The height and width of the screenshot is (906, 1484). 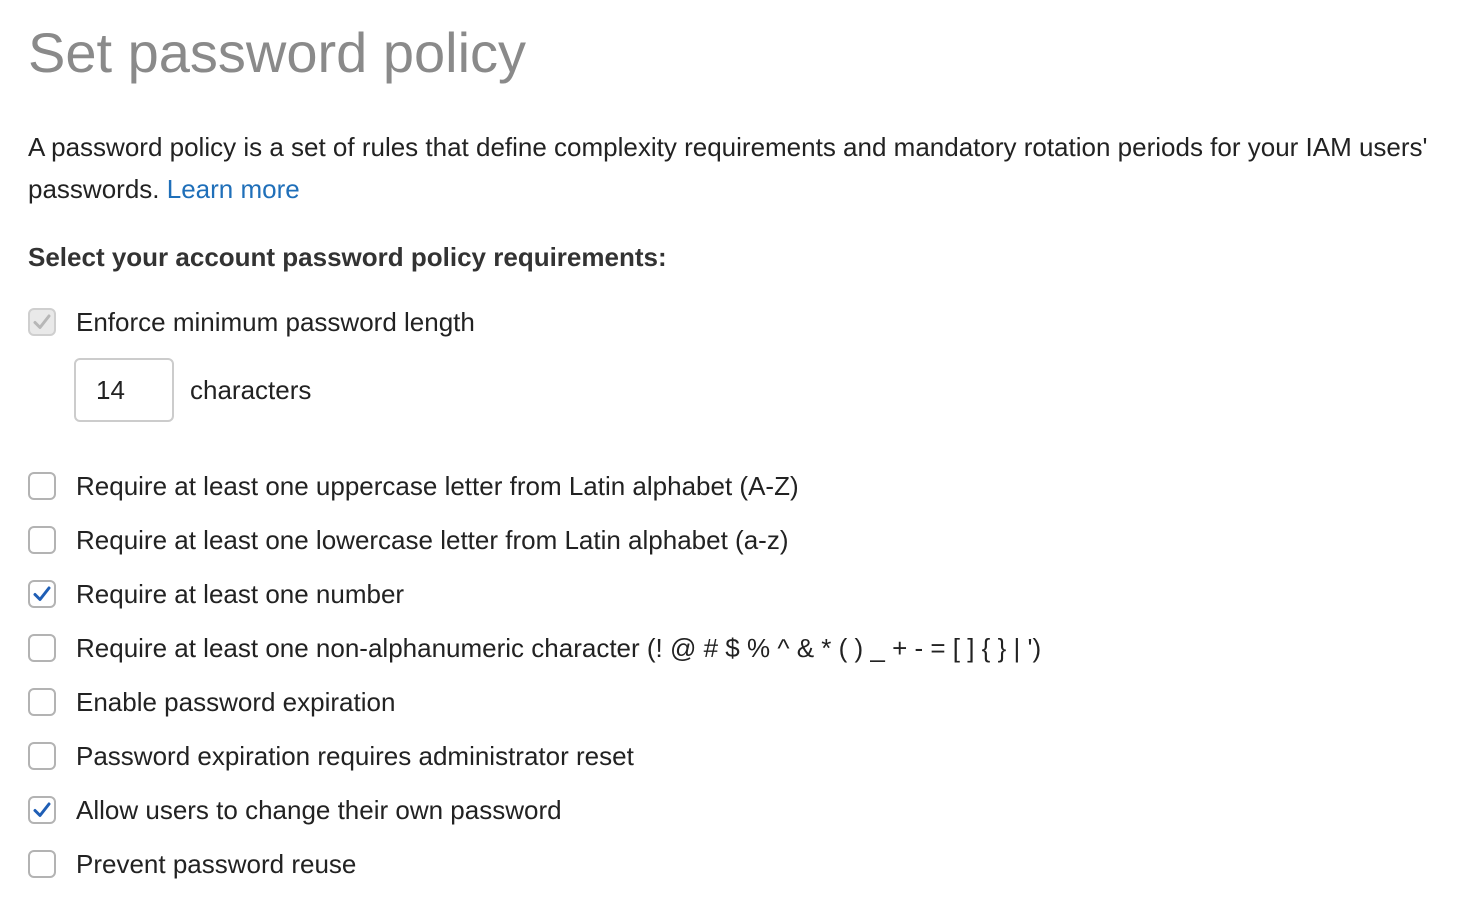 I want to click on change-own-password-checkbox, so click(x=42, y=810).